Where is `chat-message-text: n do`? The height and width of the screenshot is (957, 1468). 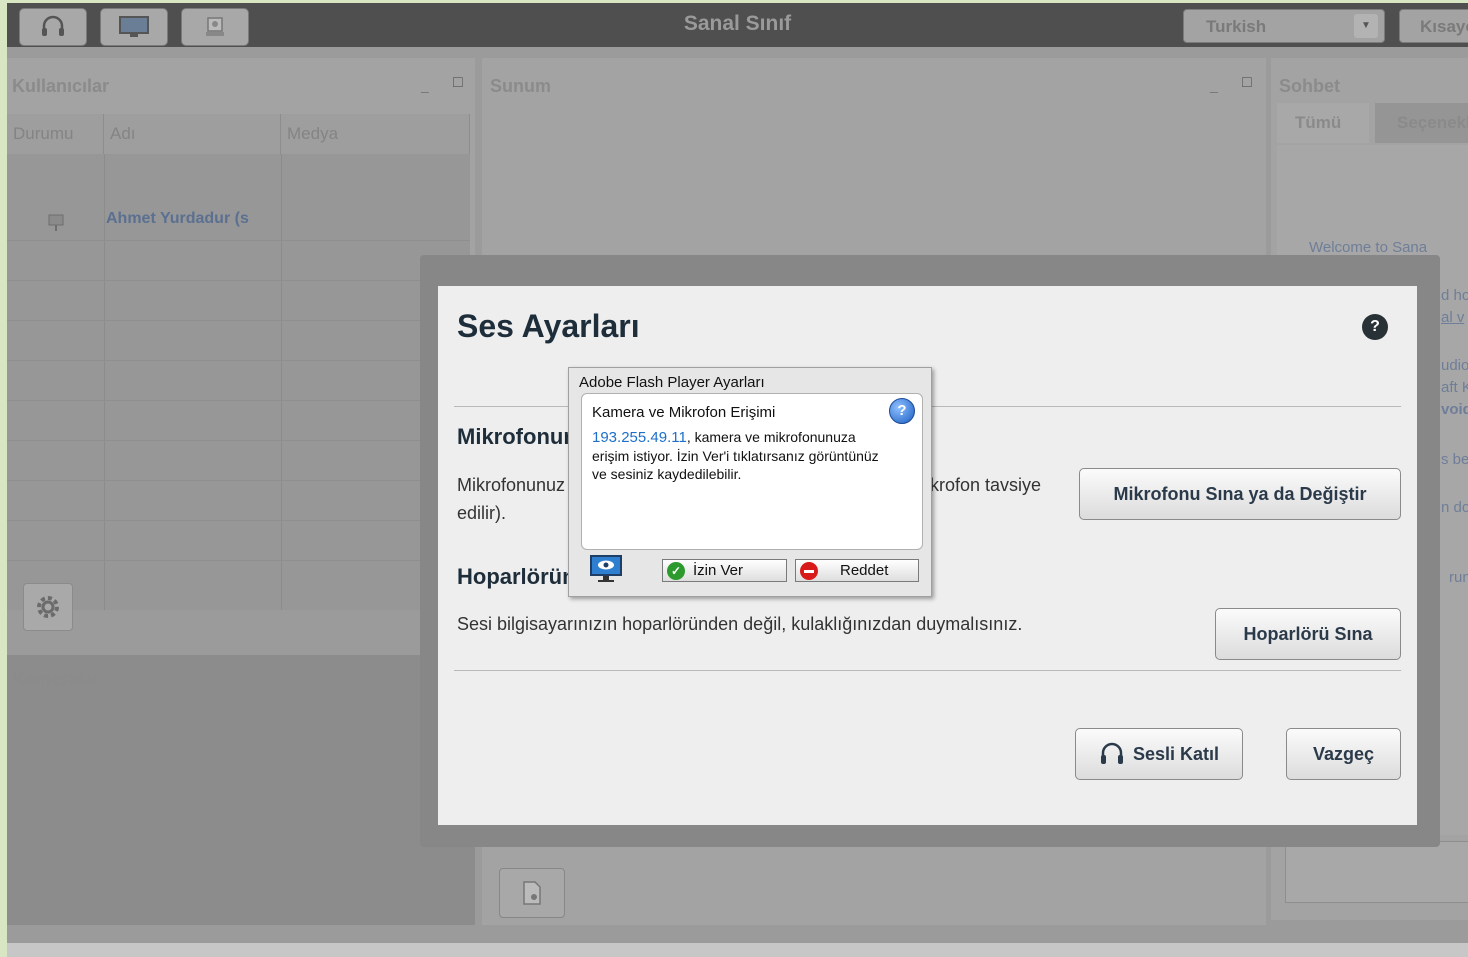
chat-message-text: n do is located at coordinates (1454, 507).